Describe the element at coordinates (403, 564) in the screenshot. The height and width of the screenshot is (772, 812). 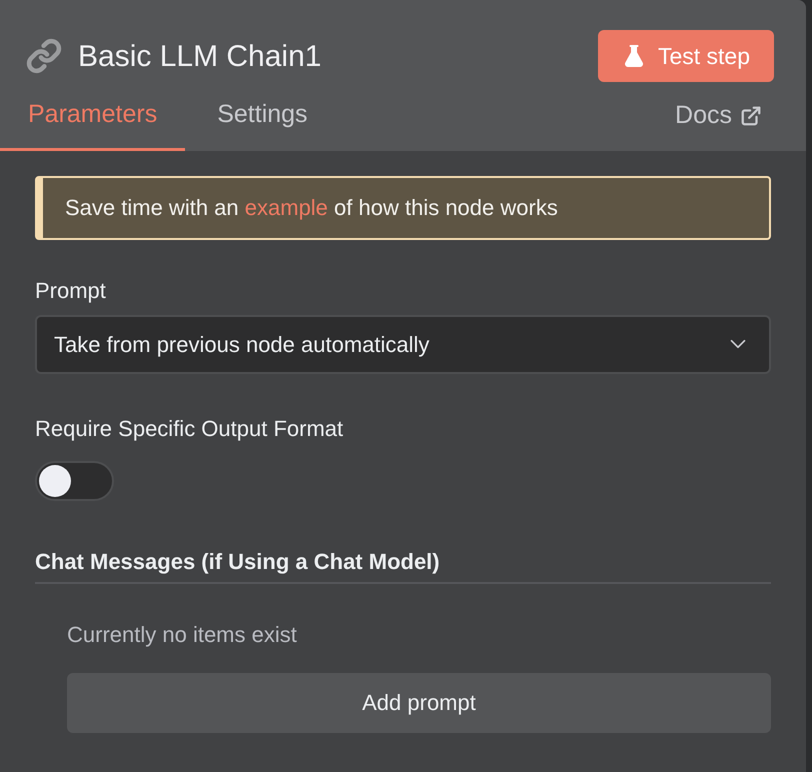
I see `section-heading: Chat Messages (if Using a Chat Model)` at that location.